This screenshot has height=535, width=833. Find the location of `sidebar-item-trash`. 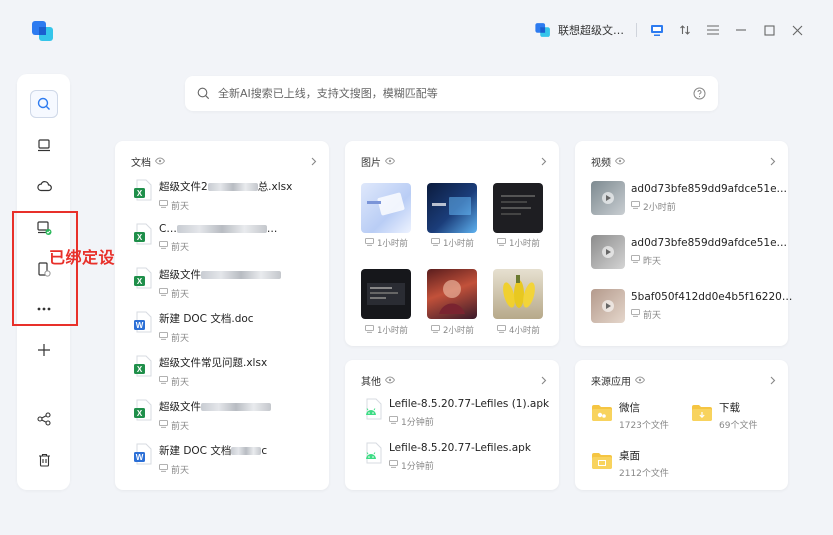

sidebar-item-trash is located at coordinates (44, 460).